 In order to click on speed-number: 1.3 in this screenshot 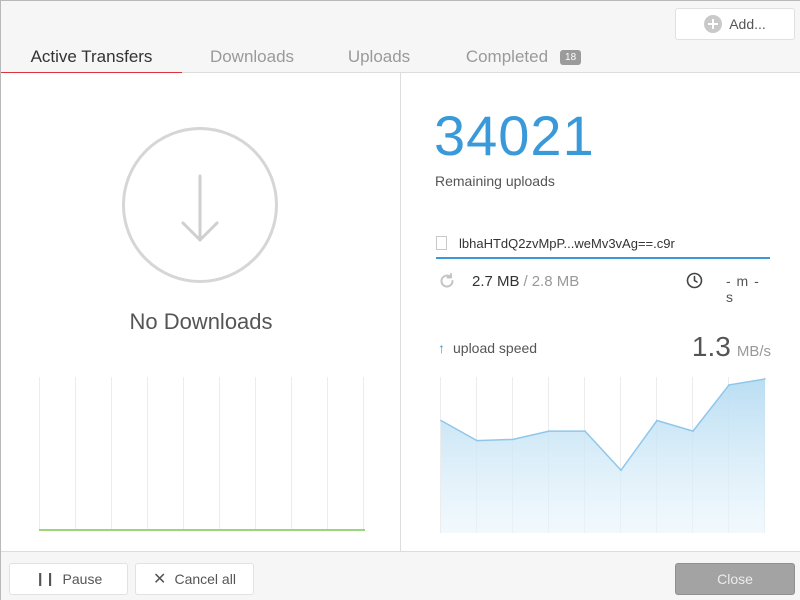, I will do `click(711, 346)`.